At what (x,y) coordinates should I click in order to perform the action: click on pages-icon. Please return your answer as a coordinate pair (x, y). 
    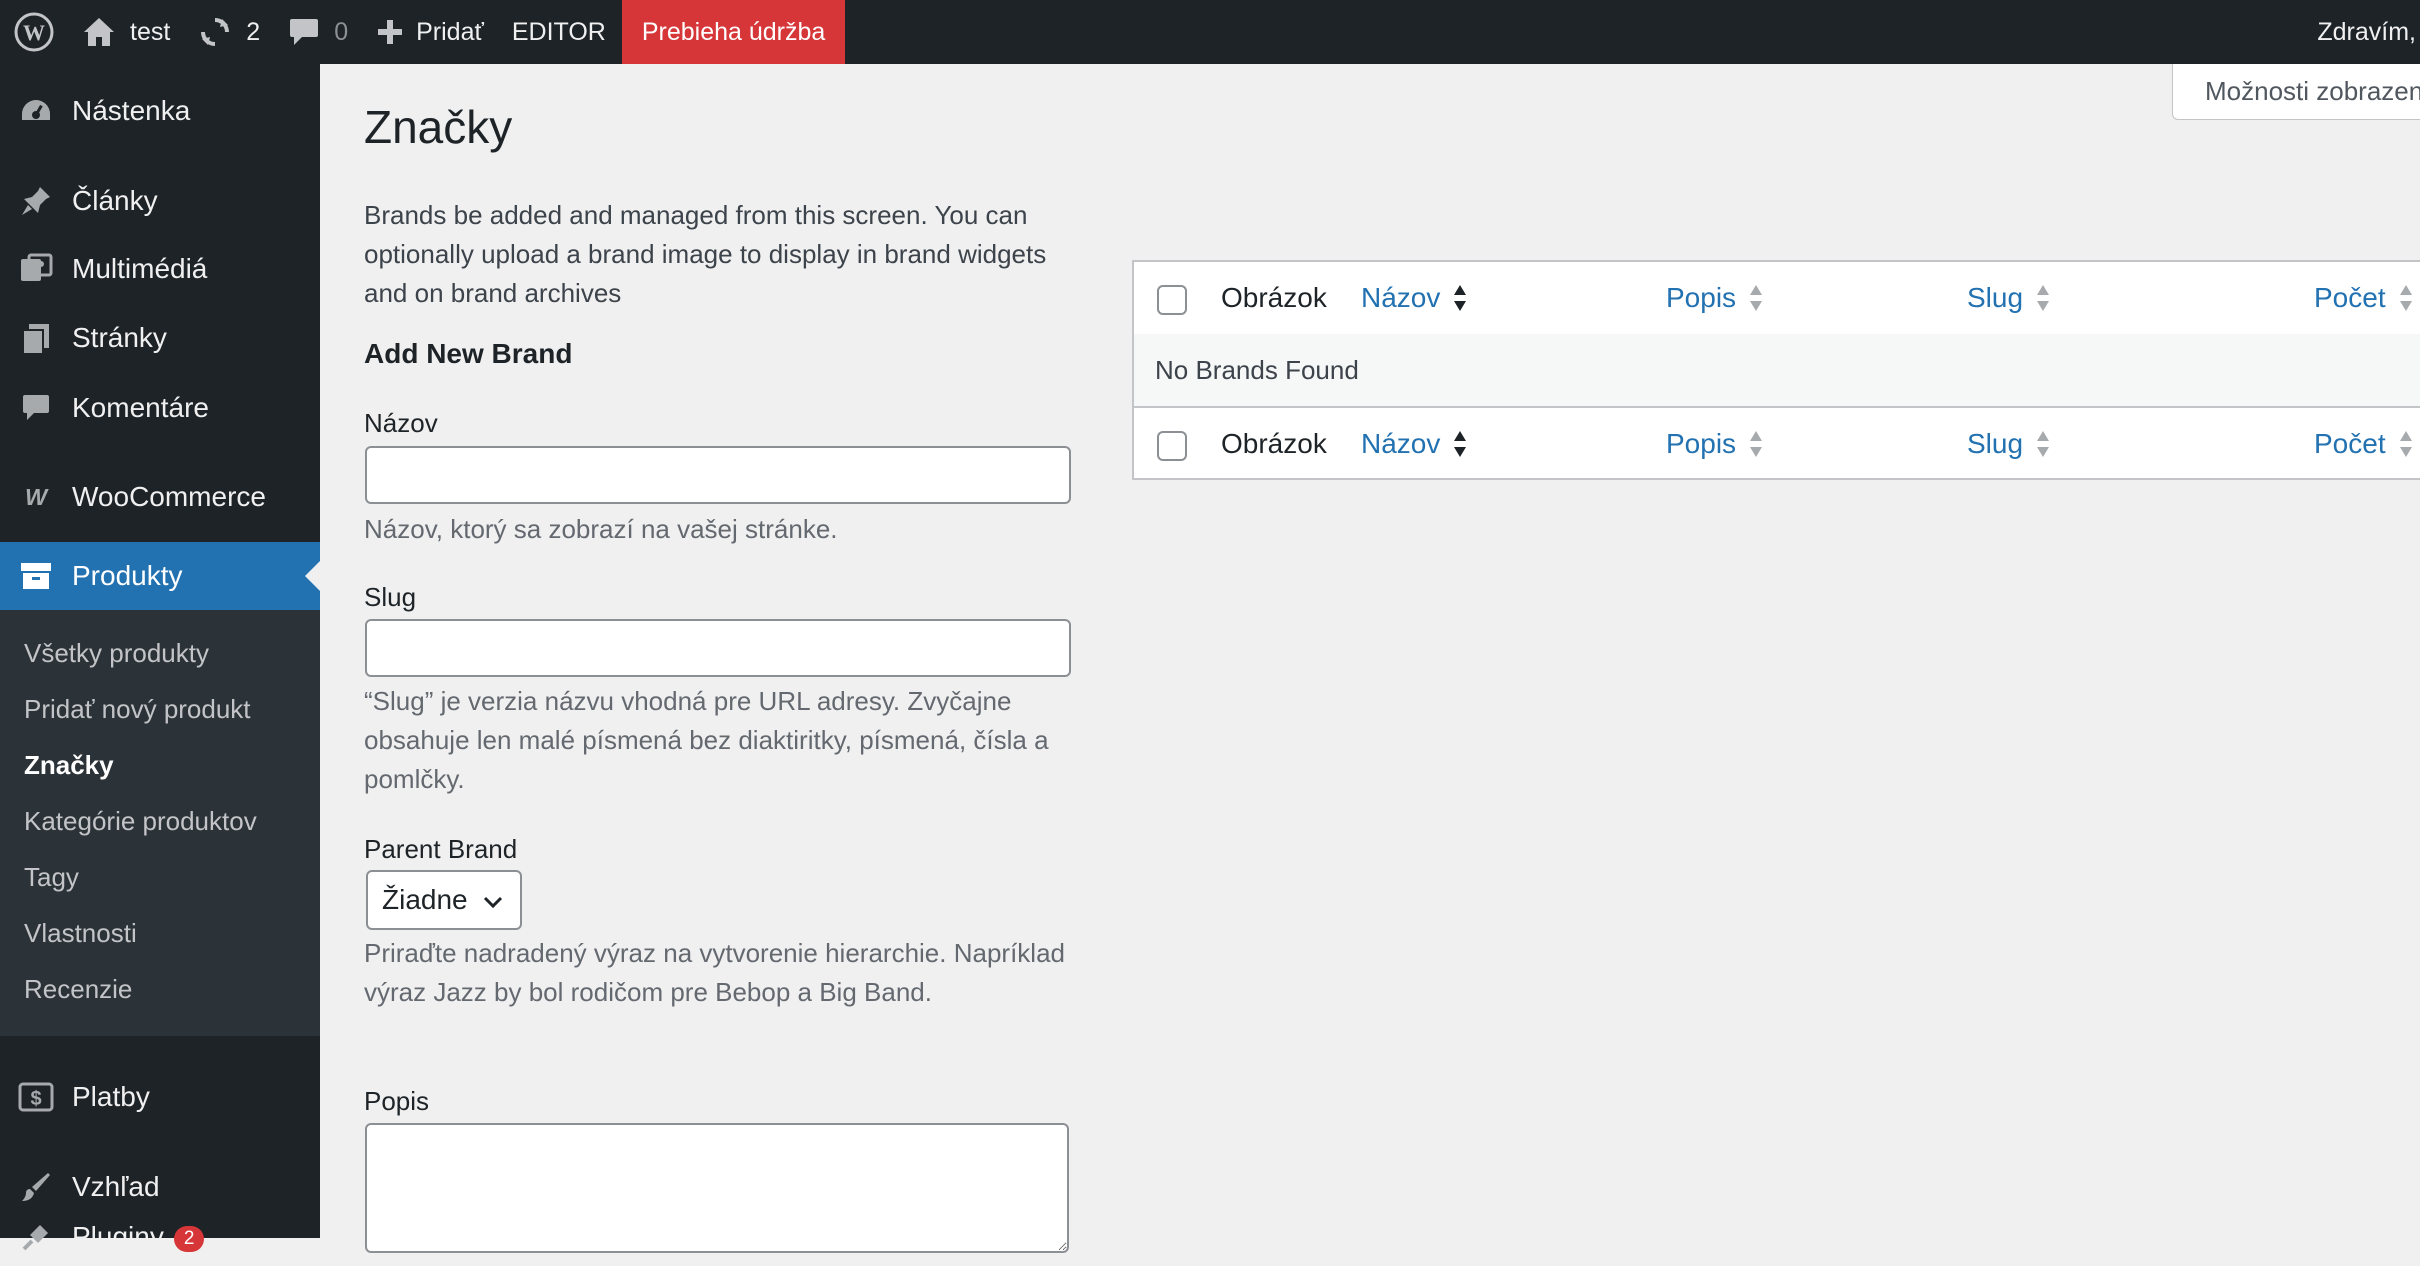
    Looking at the image, I should click on (36, 338).